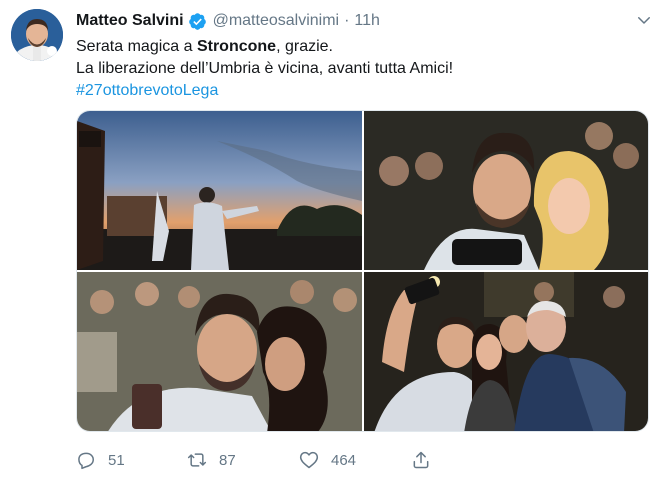  Describe the element at coordinates (147, 90) in the screenshot. I see `hashtag-link: #27ottobrevotoLega` at that location.